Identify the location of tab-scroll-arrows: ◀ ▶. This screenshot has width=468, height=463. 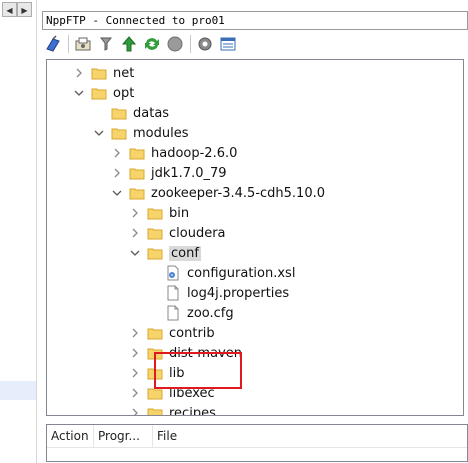
(17, 9).